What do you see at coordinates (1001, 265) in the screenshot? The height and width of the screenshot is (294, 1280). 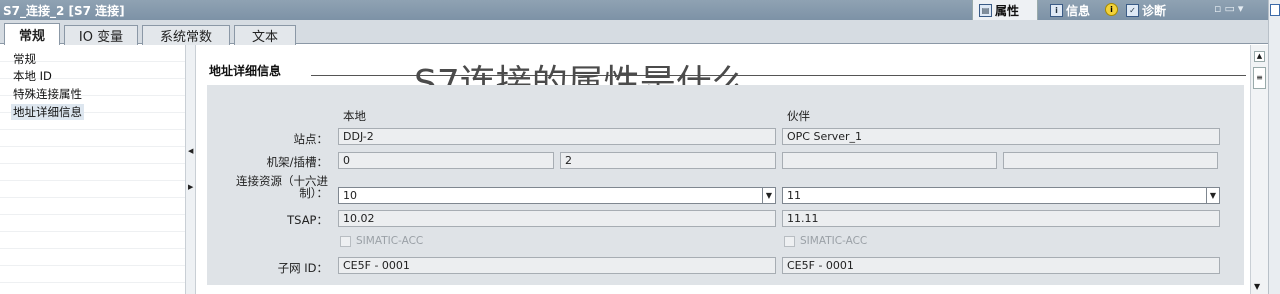 I see `partner-subnet-field: CE5F - 0001` at bounding box center [1001, 265].